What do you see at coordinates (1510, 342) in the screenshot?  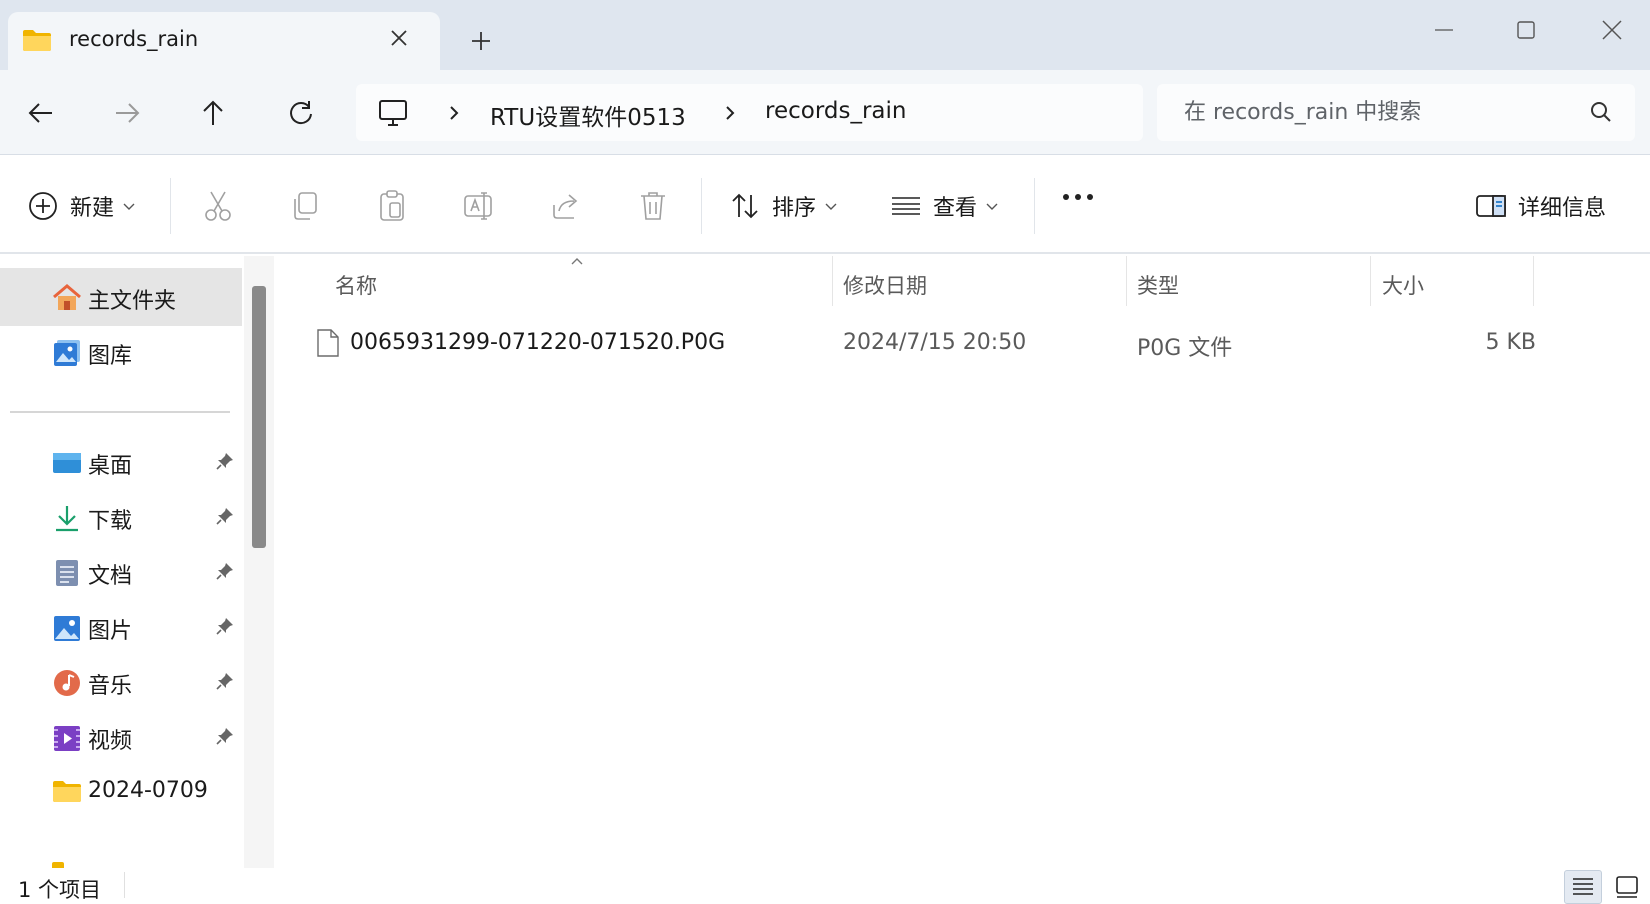 I see `file-size: 5 KB` at bounding box center [1510, 342].